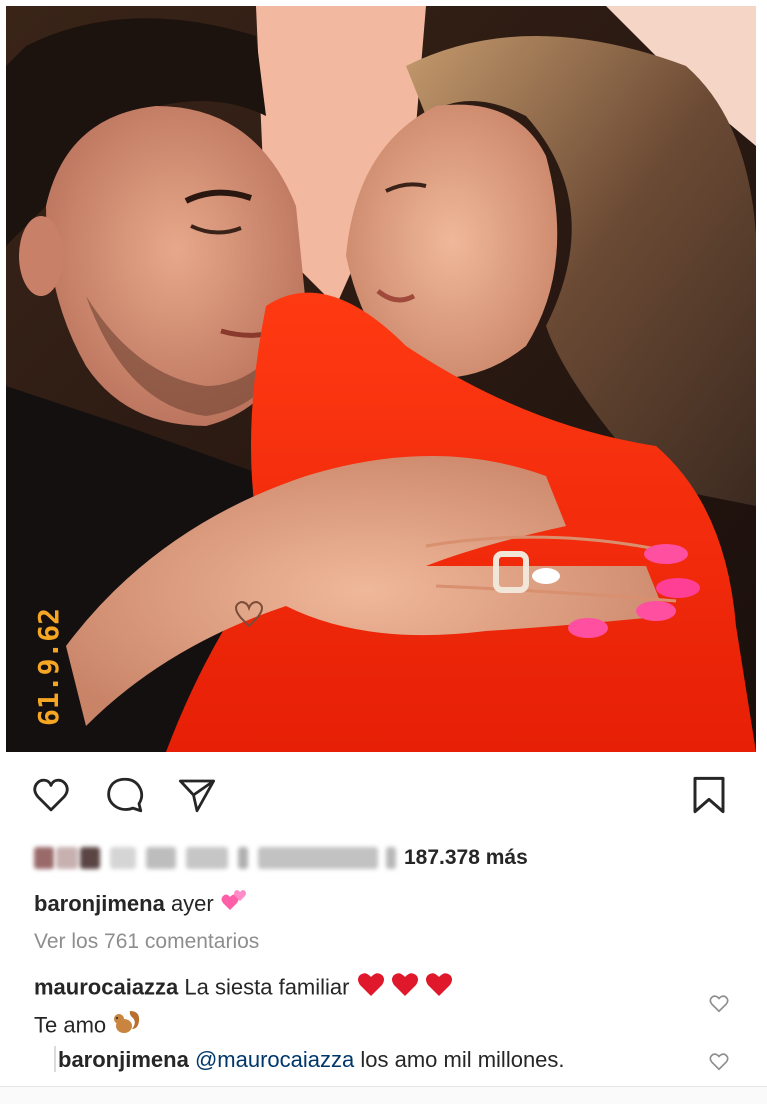 Image resolution: width=767 pixels, height=1104 pixels. I want to click on comment-like-heart-icon, so click(719, 1003).